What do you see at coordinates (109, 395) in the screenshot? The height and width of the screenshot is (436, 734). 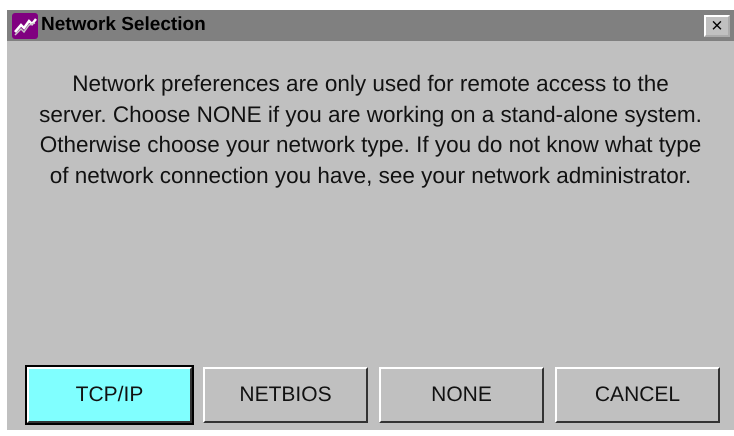 I see `dialog-button: TCP/IP` at bounding box center [109, 395].